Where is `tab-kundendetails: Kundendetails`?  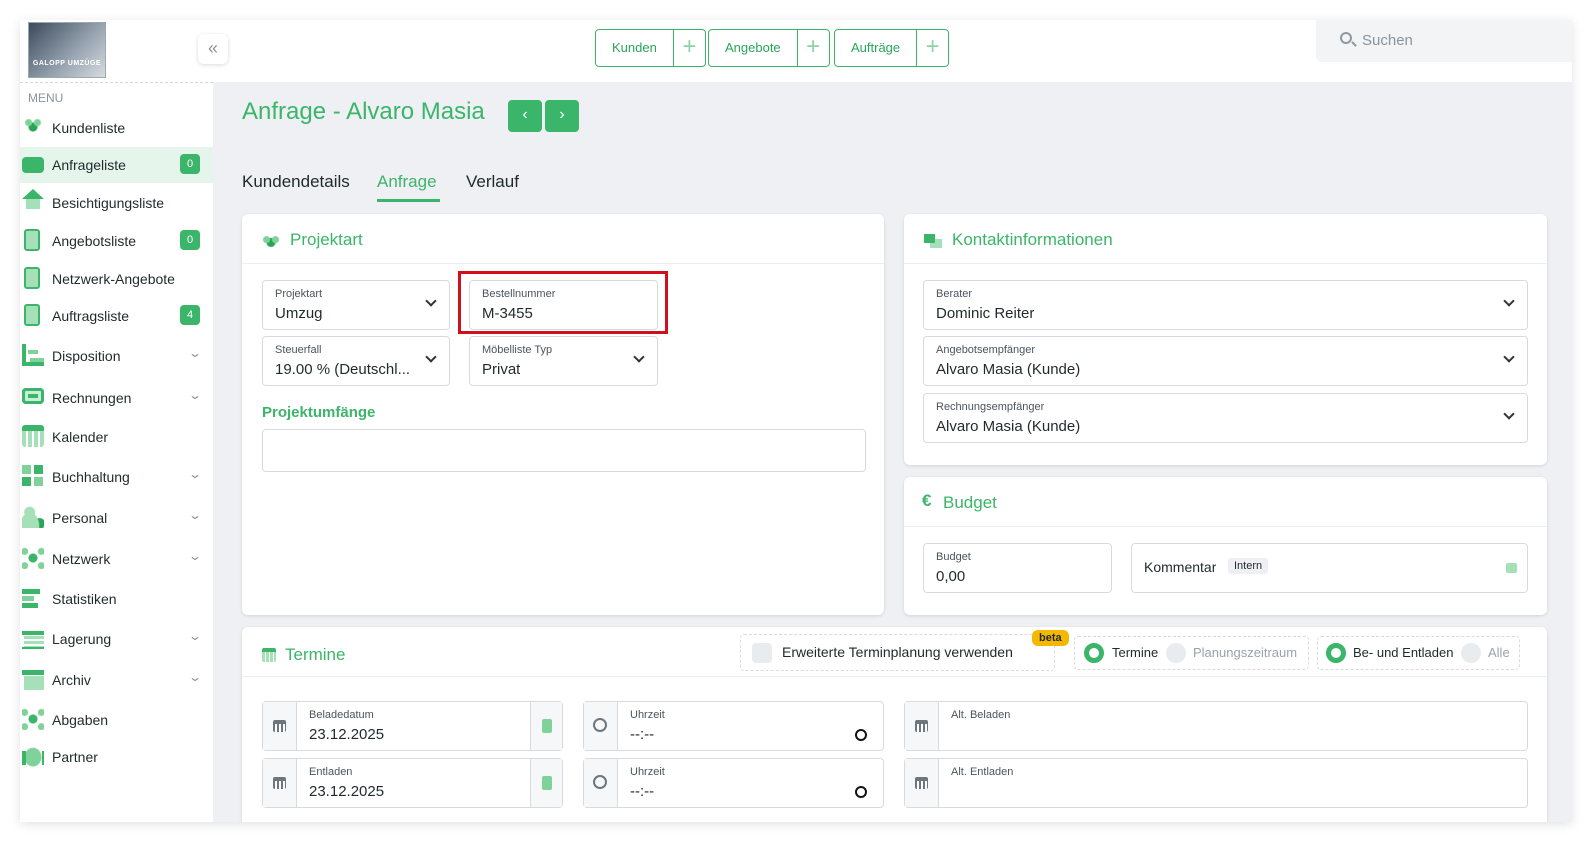
tab-kundendetails: Kundendetails is located at coordinates (296, 182).